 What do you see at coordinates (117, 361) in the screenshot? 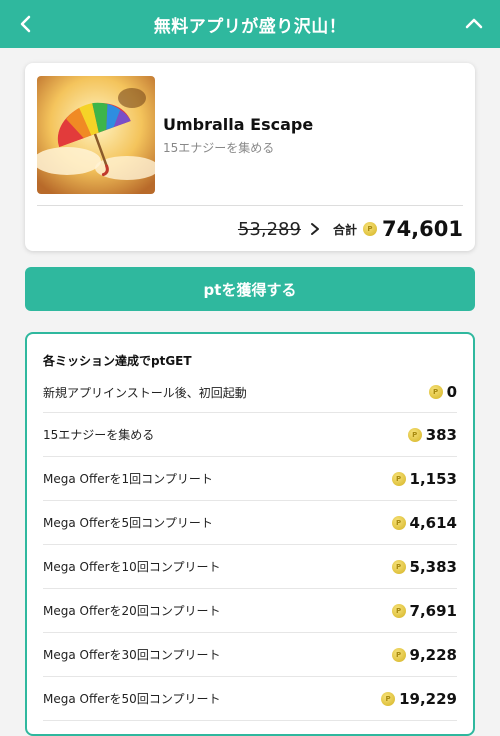
I see `missions-title: 各ミッション達成でptGET` at bounding box center [117, 361].